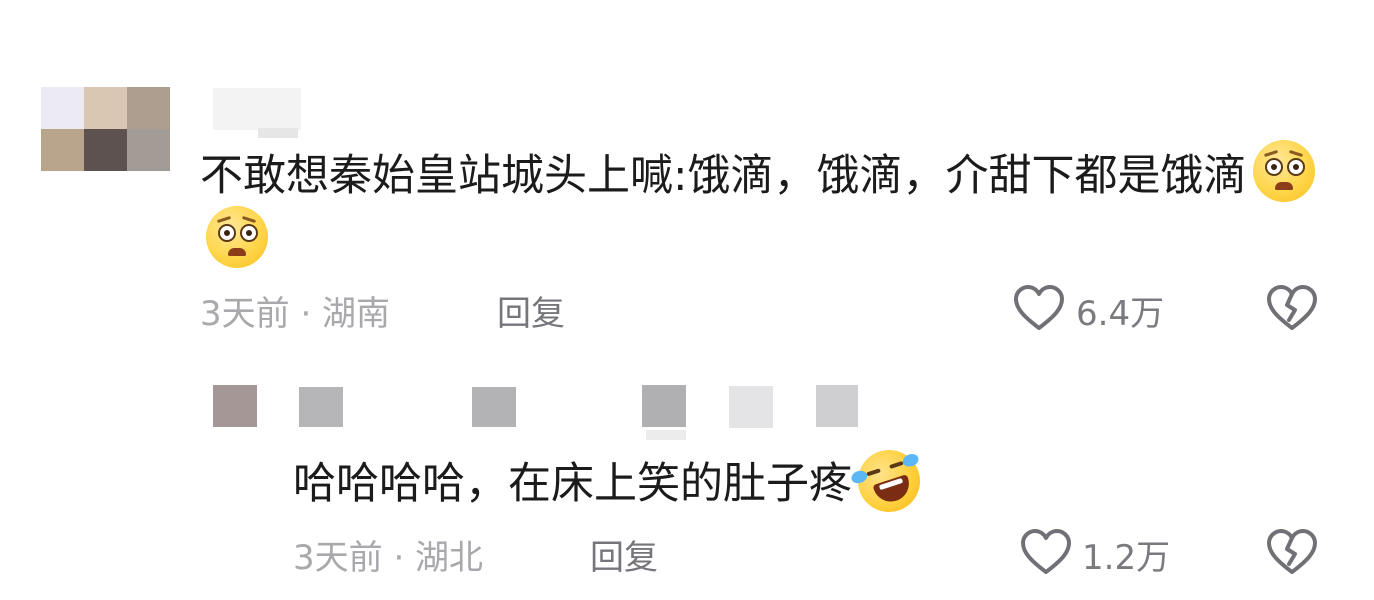  What do you see at coordinates (235, 406) in the screenshot?
I see `reply-avatar` at bounding box center [235, 406].